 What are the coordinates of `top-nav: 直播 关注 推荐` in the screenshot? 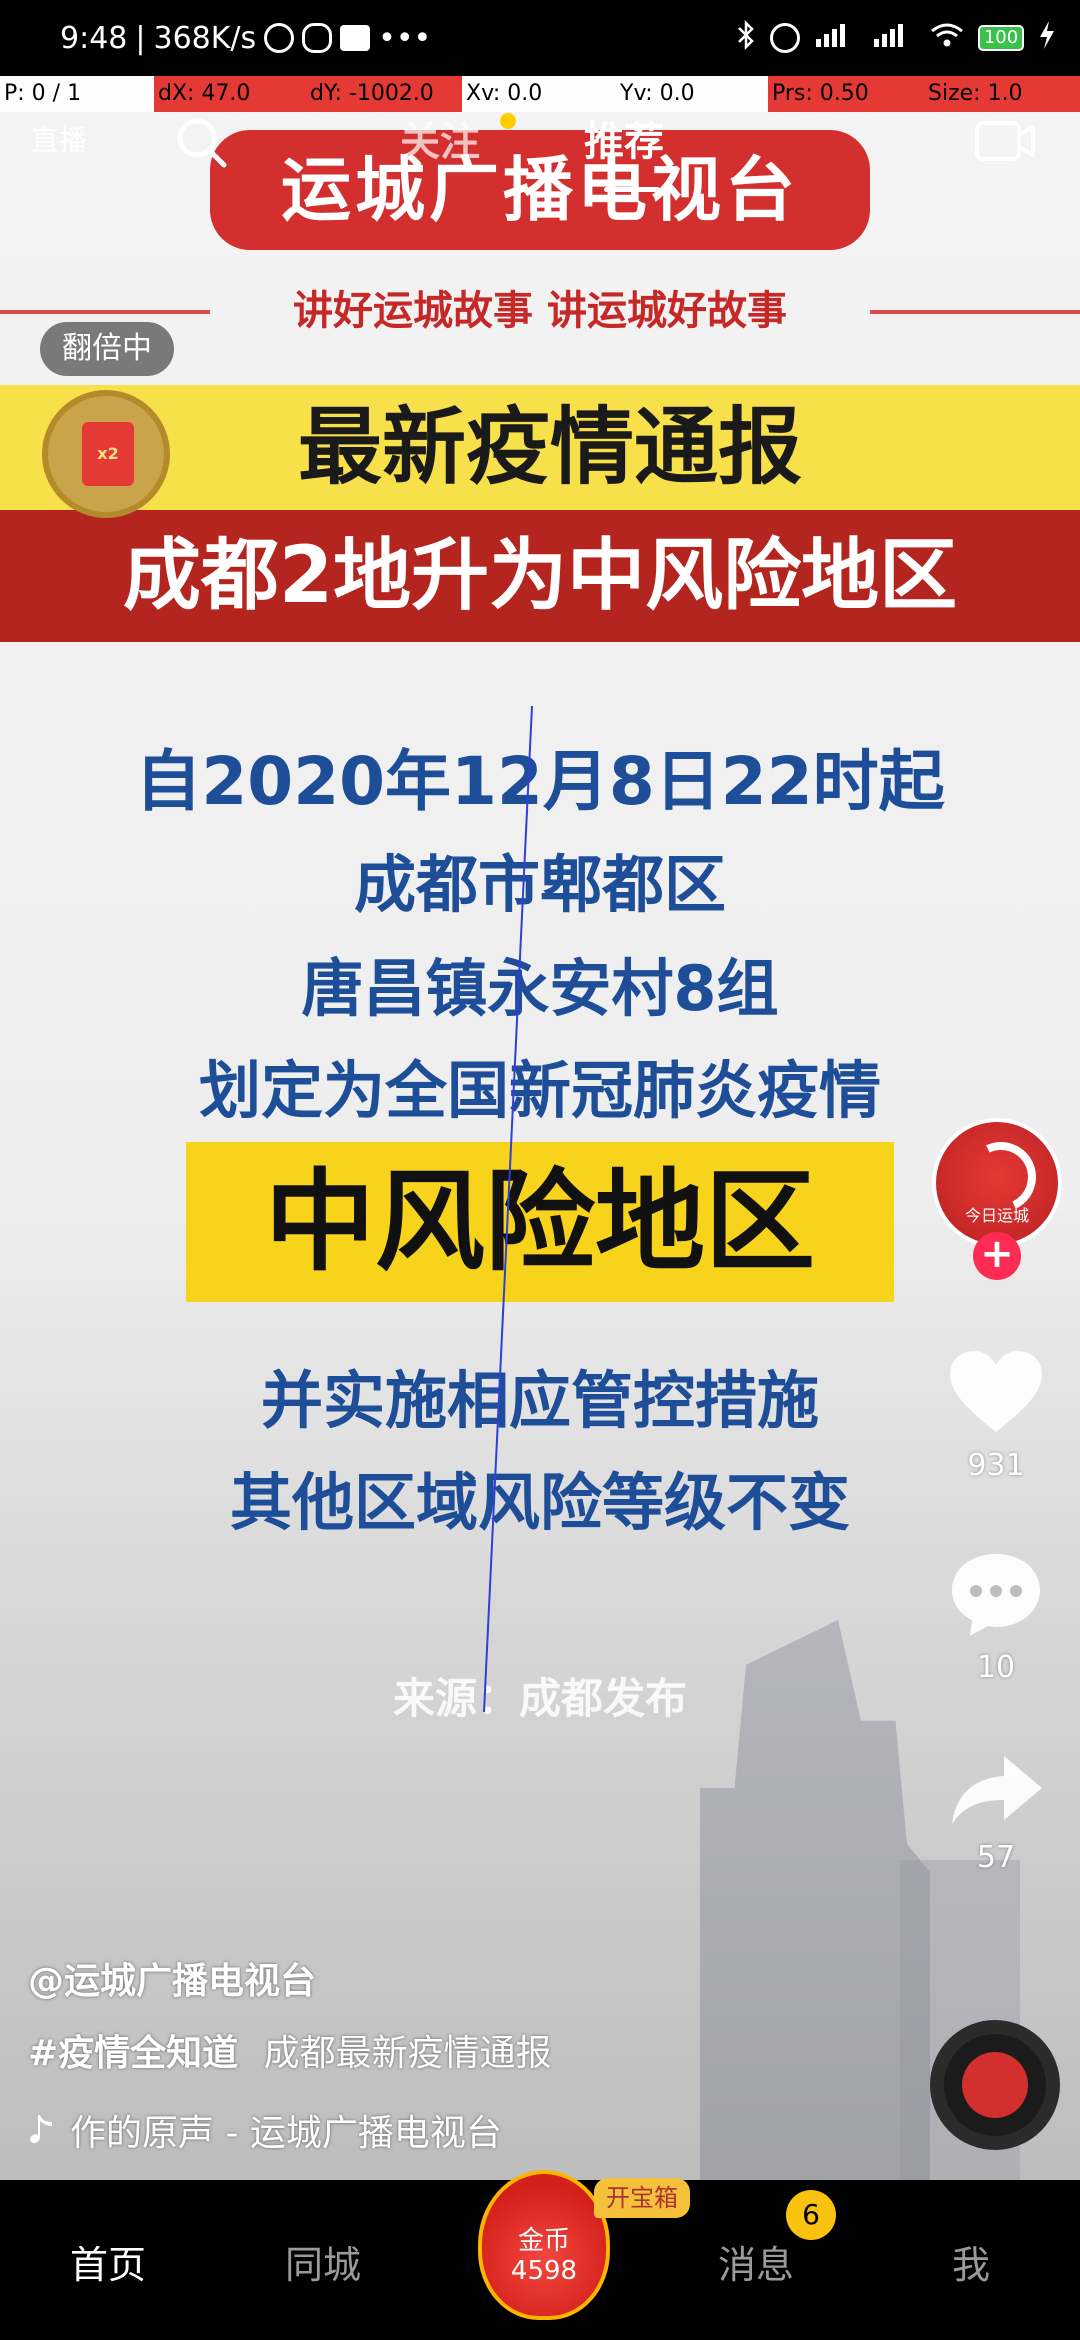 It's located at (540, 148).